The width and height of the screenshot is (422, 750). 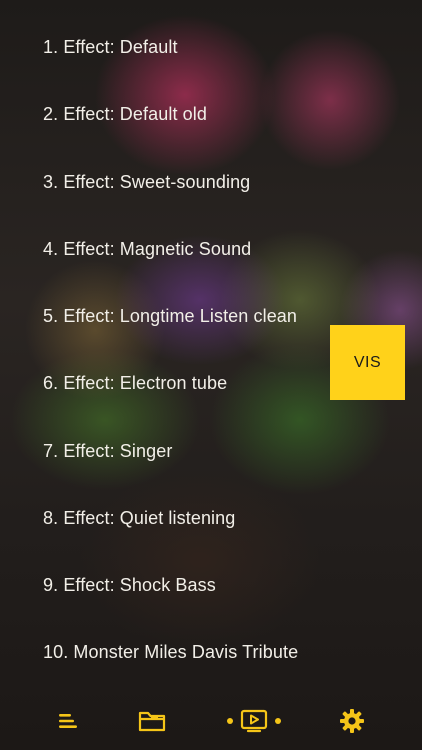 What do you see at coordinates (367, 362) in the screenshot?
I see `vis-button: VIS` at bounding box center [367, 362].